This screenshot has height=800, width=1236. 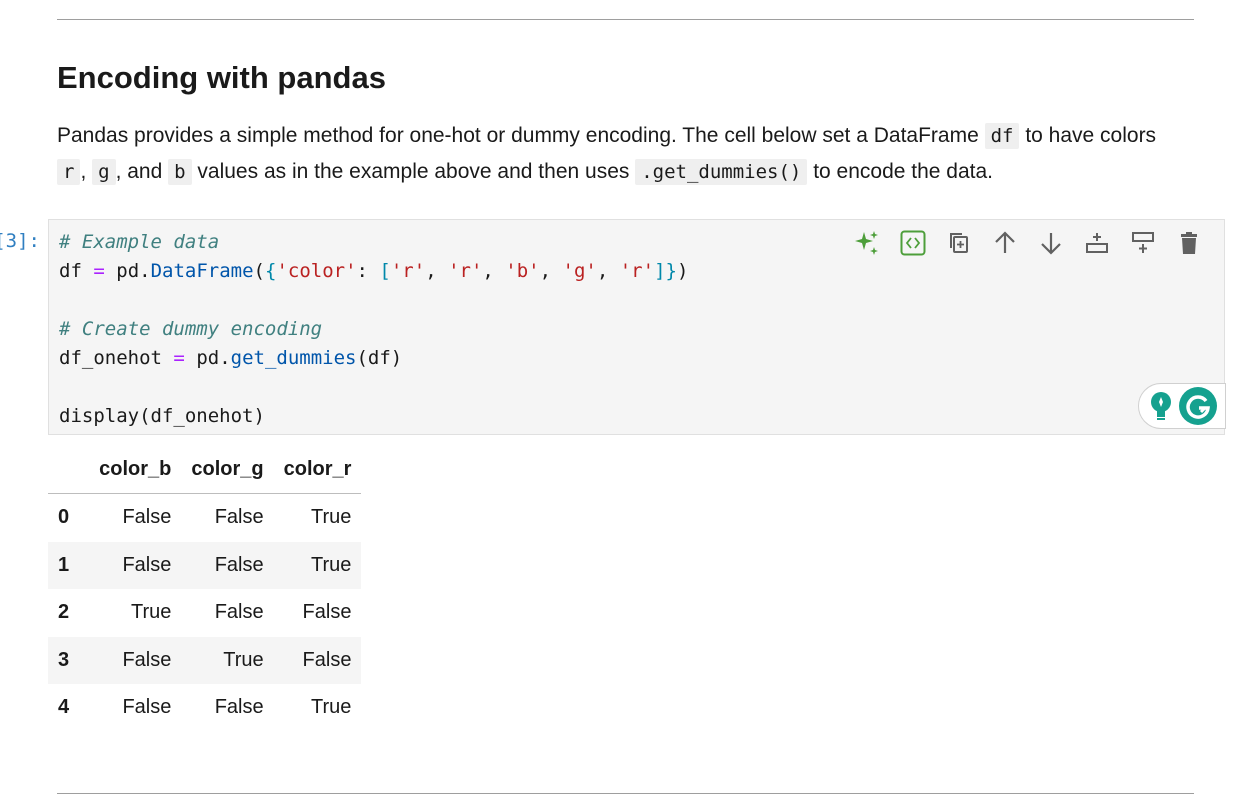 I want to click on render-side-by-side-button, so click(x=913, y=243).